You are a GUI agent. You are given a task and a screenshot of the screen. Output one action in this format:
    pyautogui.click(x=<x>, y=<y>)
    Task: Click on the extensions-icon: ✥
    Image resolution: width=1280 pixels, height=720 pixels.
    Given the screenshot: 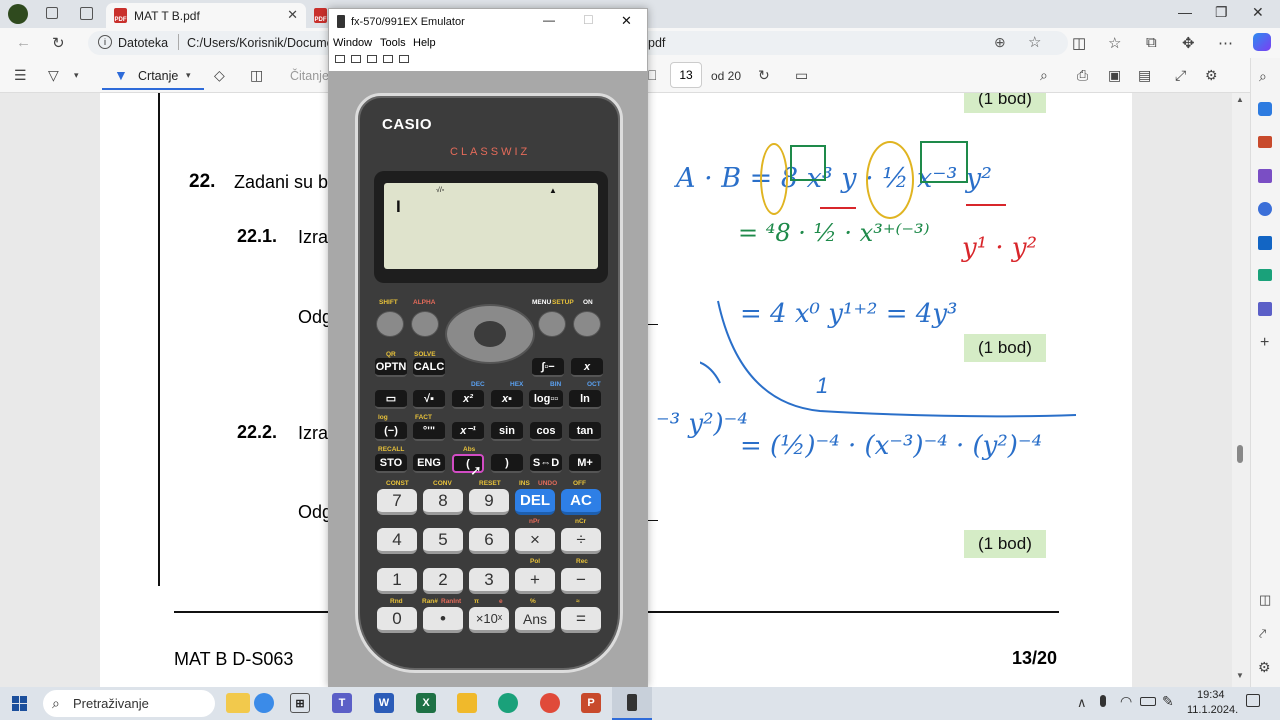 What is the action you would take?
    pyautogui.click(x=1188, y=43)
    